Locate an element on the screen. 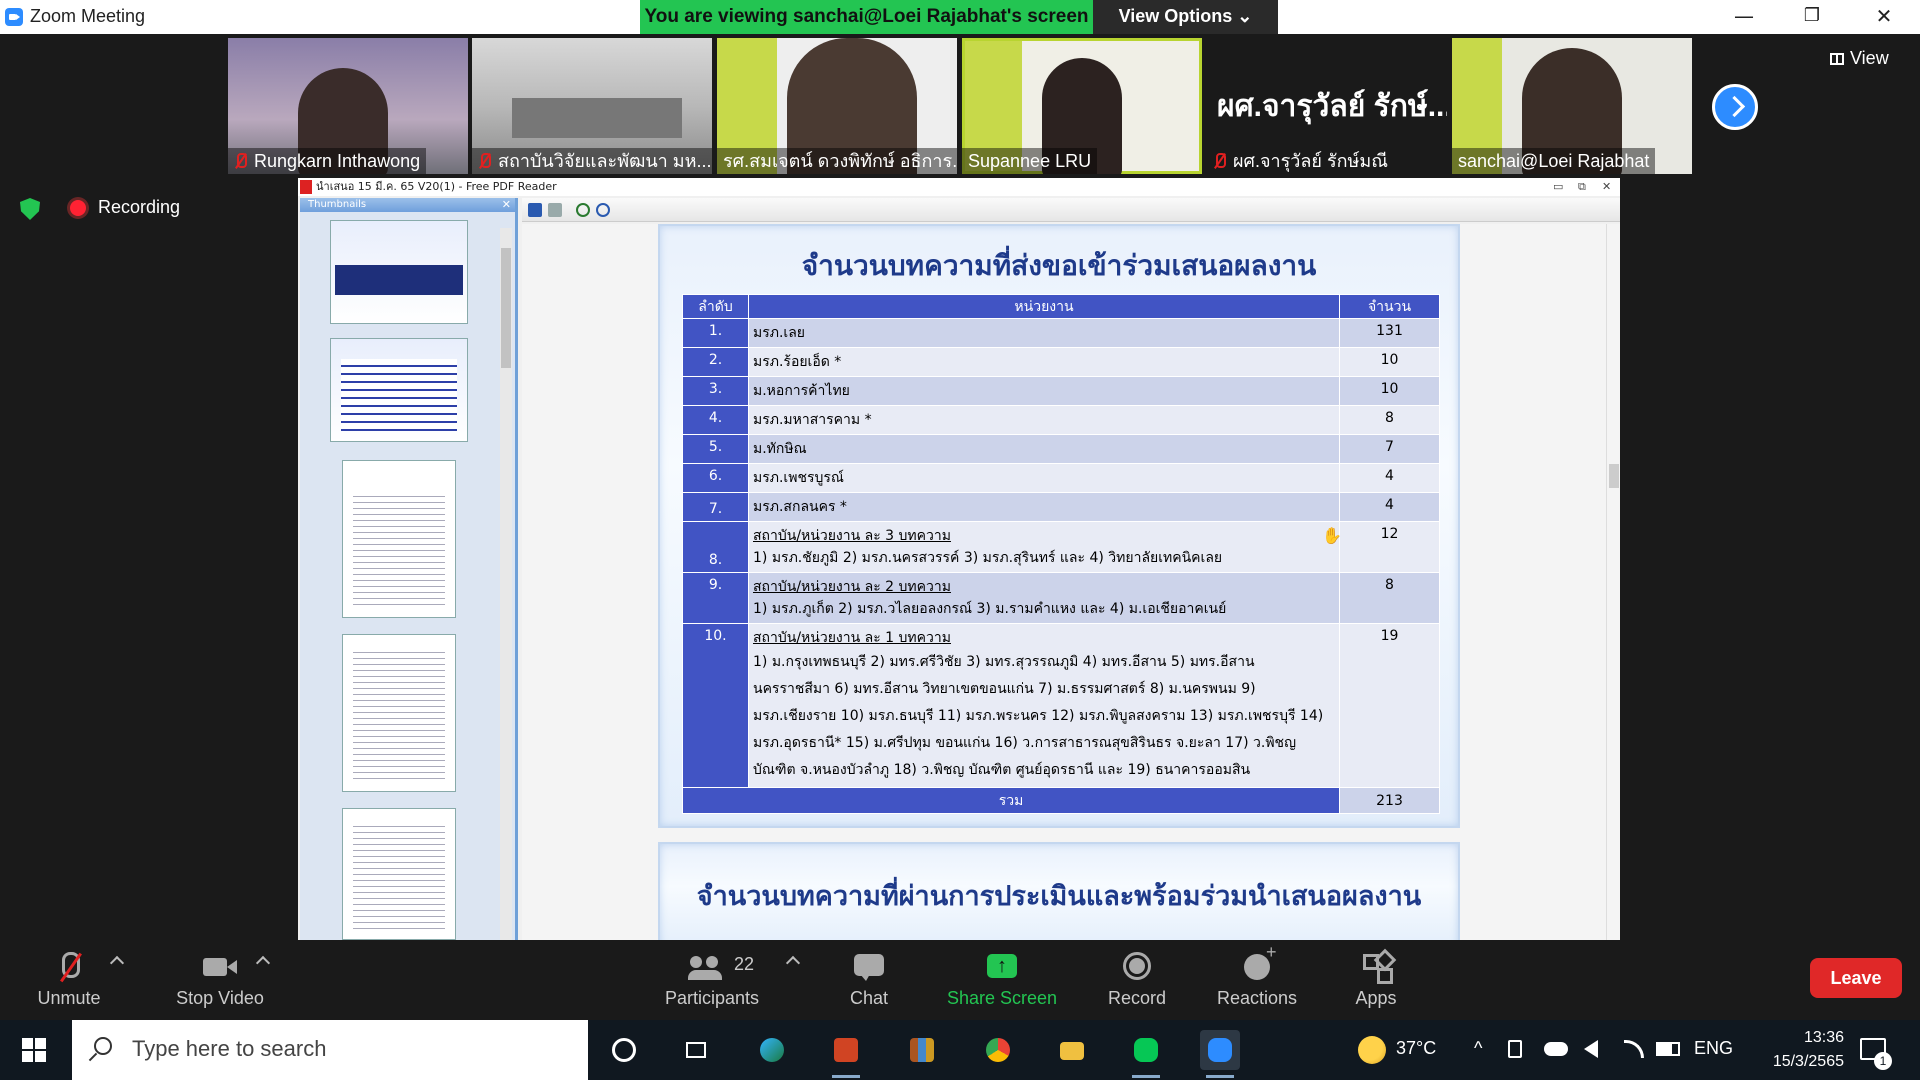 This screenshot has height=1080, width=1920. zoom-in-icon is located at coordinates (583, 210).